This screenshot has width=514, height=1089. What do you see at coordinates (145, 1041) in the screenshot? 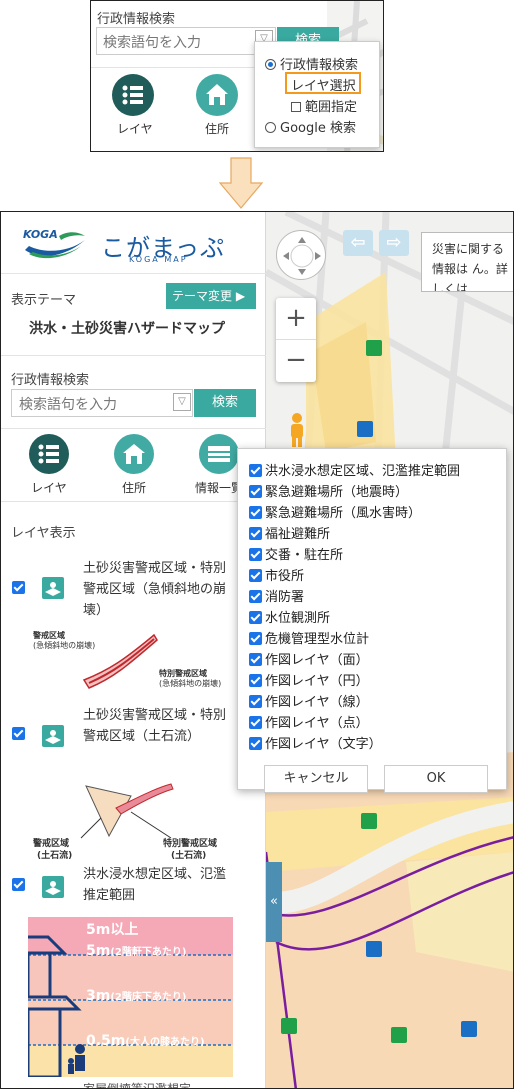
I see `flood-level-05: 0.5m(大人の膝あたり)` at bounding box center [145, 1041].